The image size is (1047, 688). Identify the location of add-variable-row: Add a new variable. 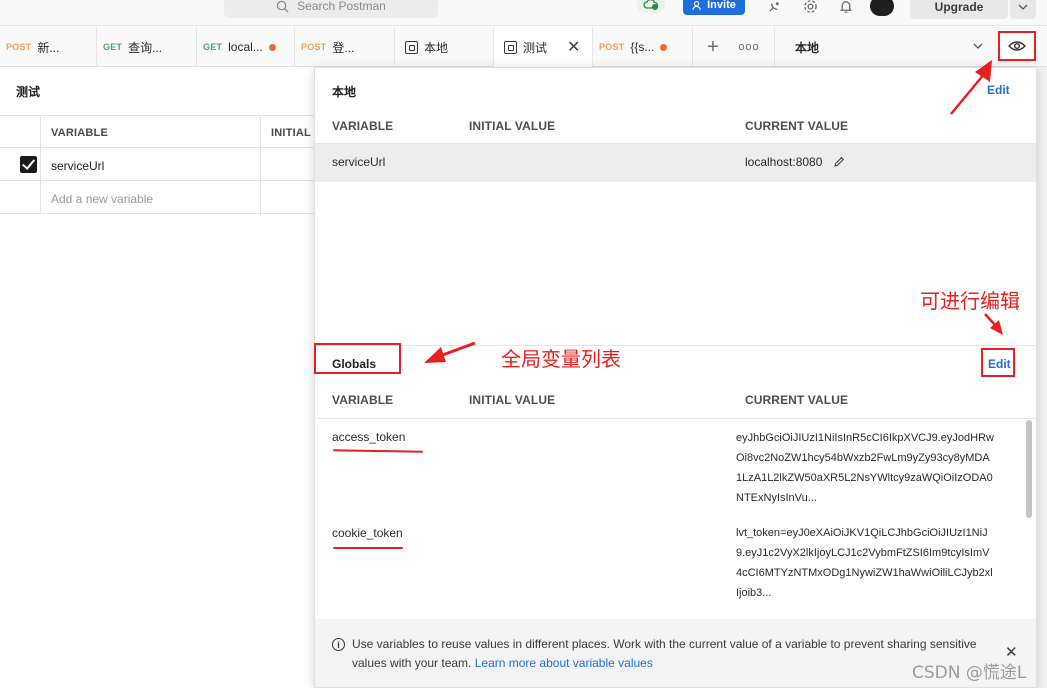
(157, 198).